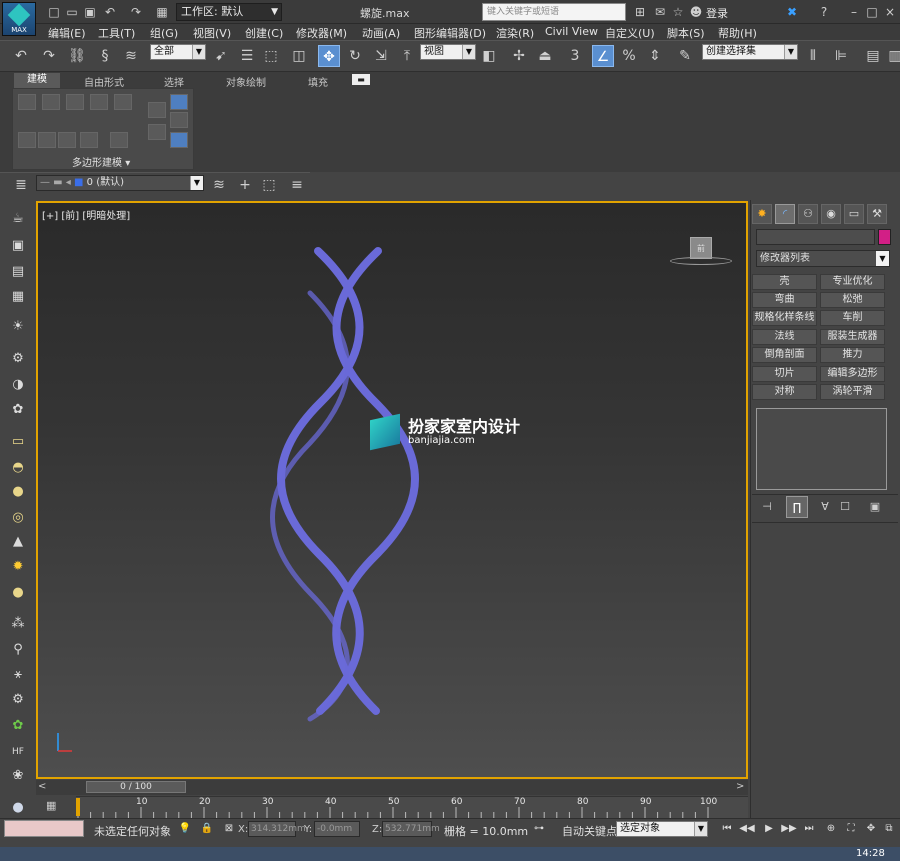 The width and height of the screenshot is (900, 861). I want to click on ribbon-display-toggle-icon: ▬, so click(361, 79).